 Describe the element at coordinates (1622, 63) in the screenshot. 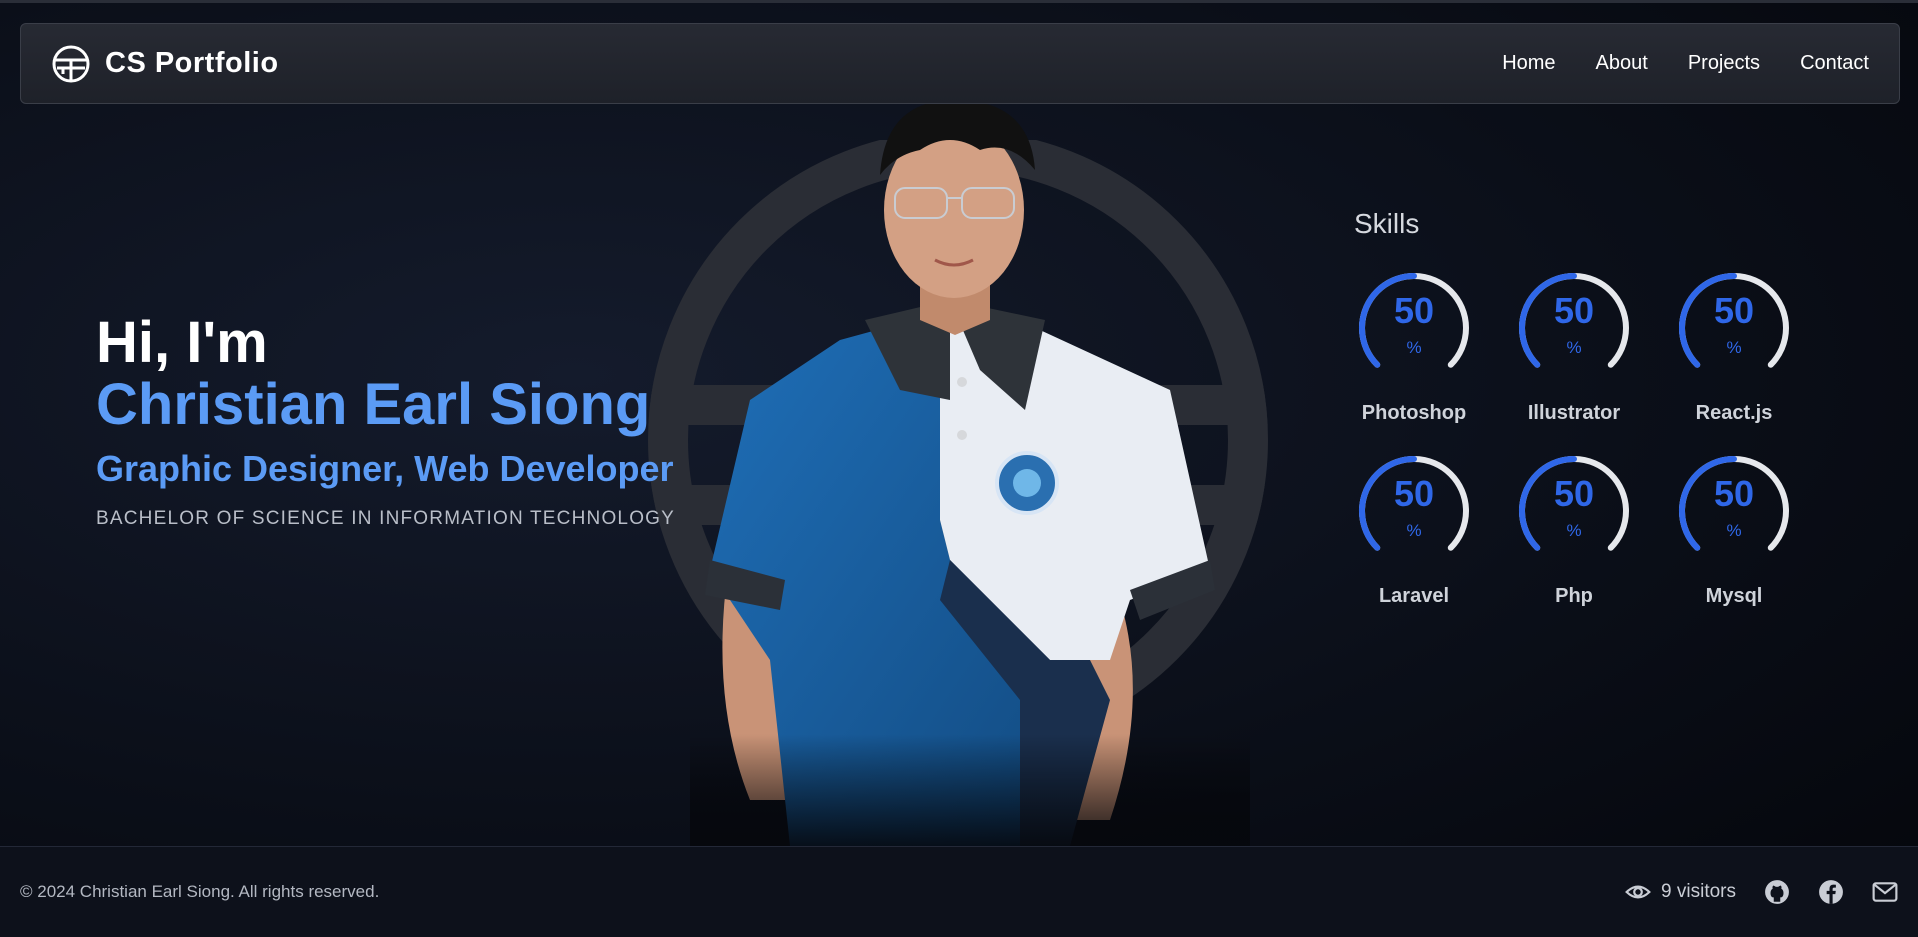

I see `nav-about: About` at that location.